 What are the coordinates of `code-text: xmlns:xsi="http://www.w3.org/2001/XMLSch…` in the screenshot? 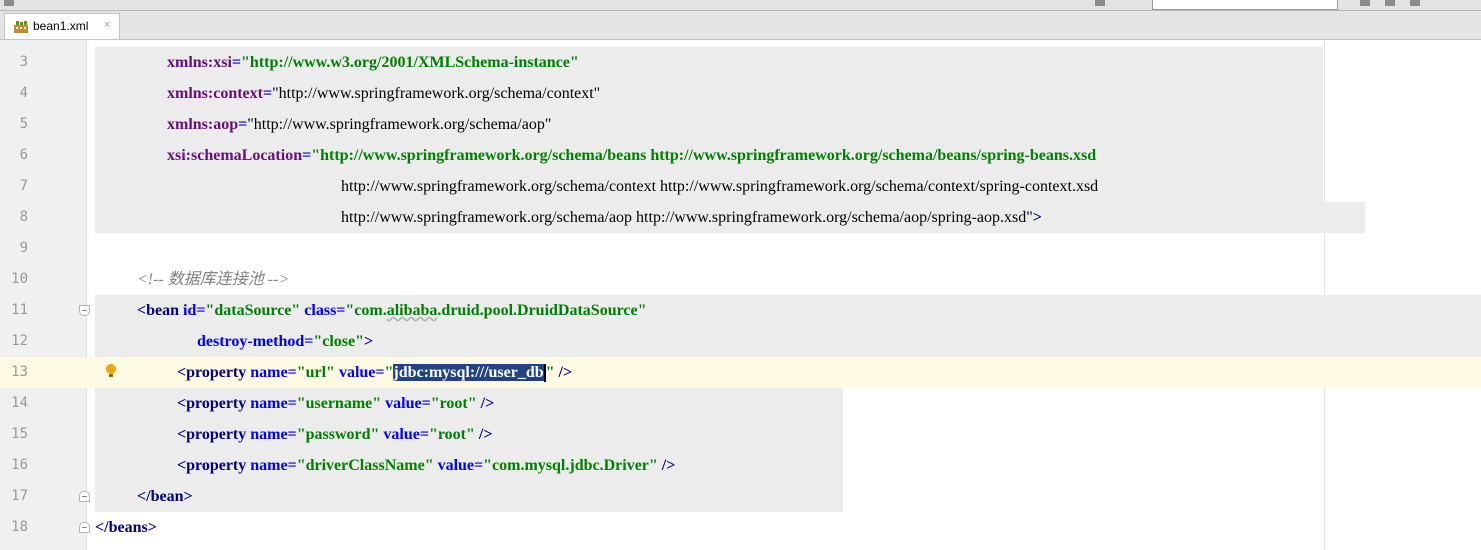 It's located at (373, 62).